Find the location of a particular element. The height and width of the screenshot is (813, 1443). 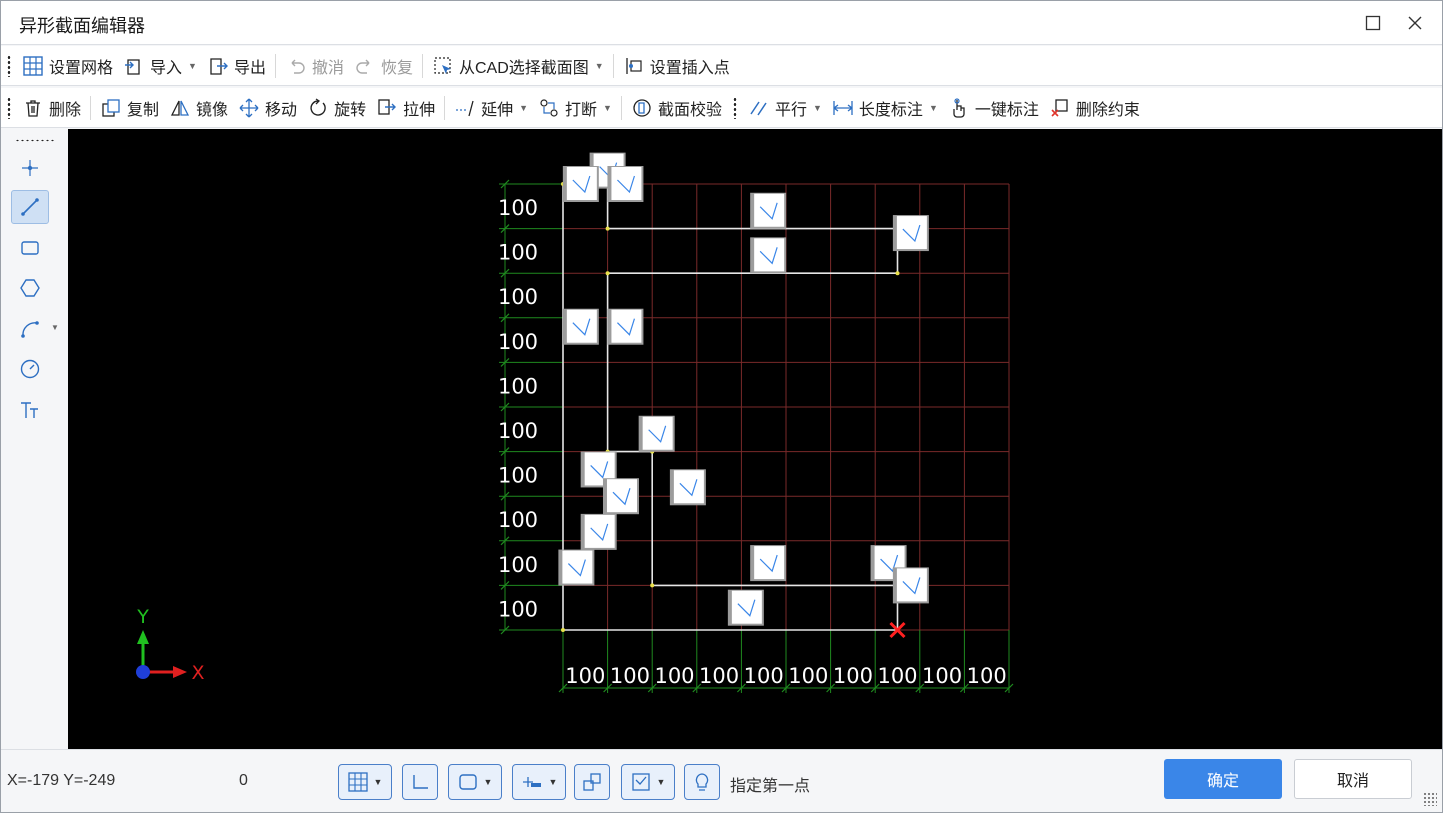

line-tool-button is located at coordinates (30, 207).